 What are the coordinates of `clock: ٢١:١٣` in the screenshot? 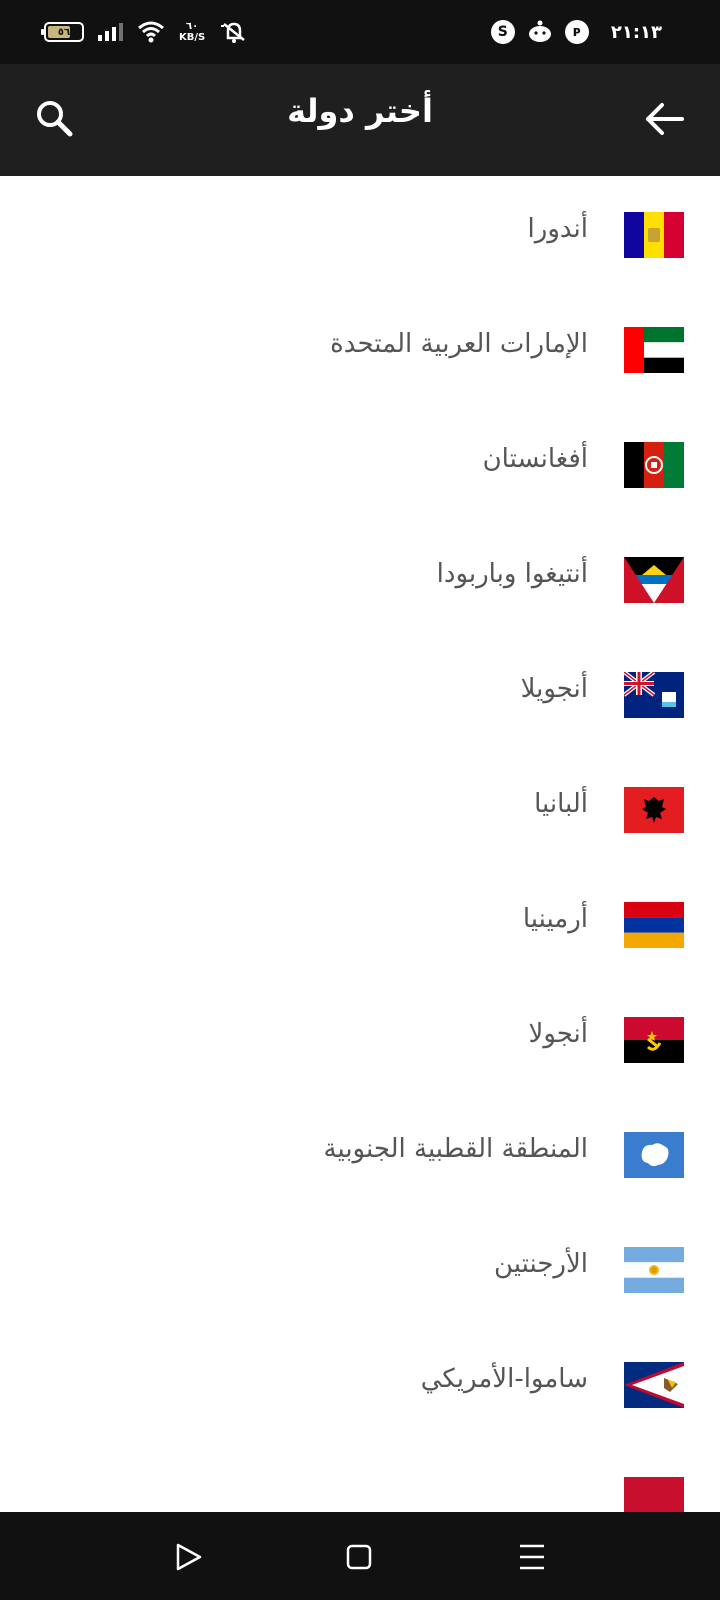 It's located at (636, 32).